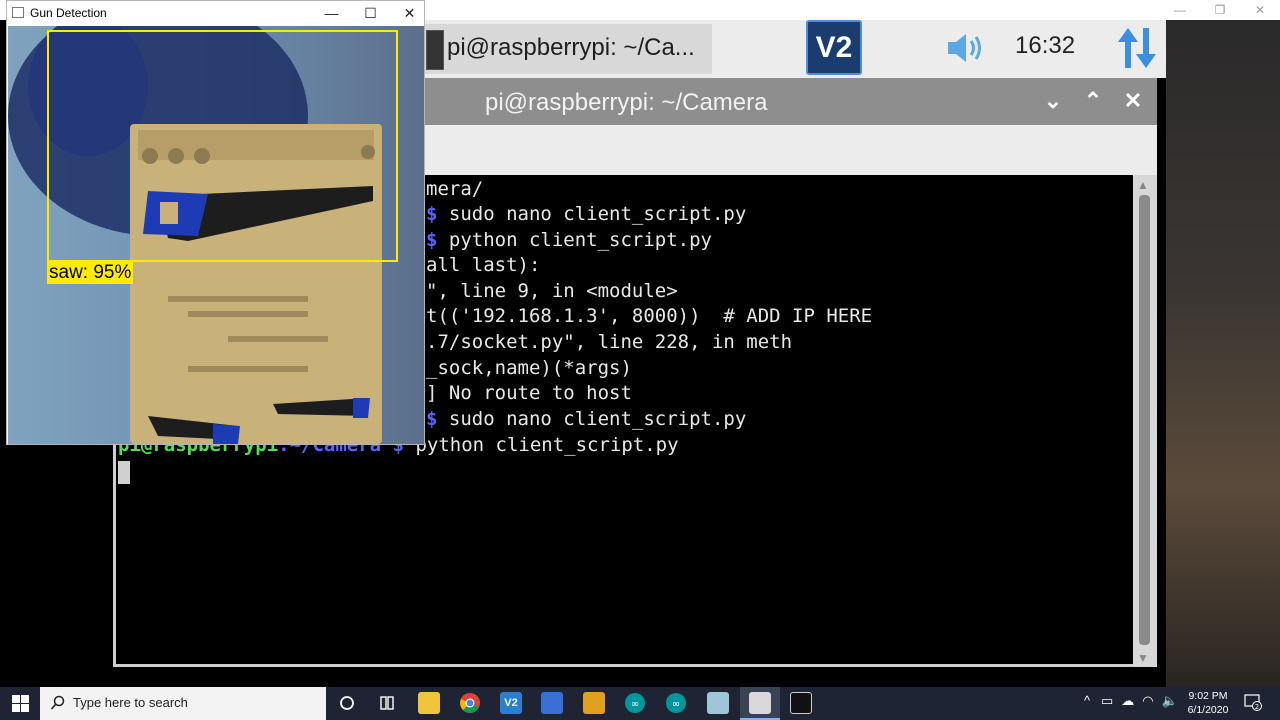 The height and width of the screenshot is (720, 1280). Describe the element at coordinates (626, 102) in the screenshot. I see `terminal-title: pi@raspberrypi: ~/Camera` at that location.